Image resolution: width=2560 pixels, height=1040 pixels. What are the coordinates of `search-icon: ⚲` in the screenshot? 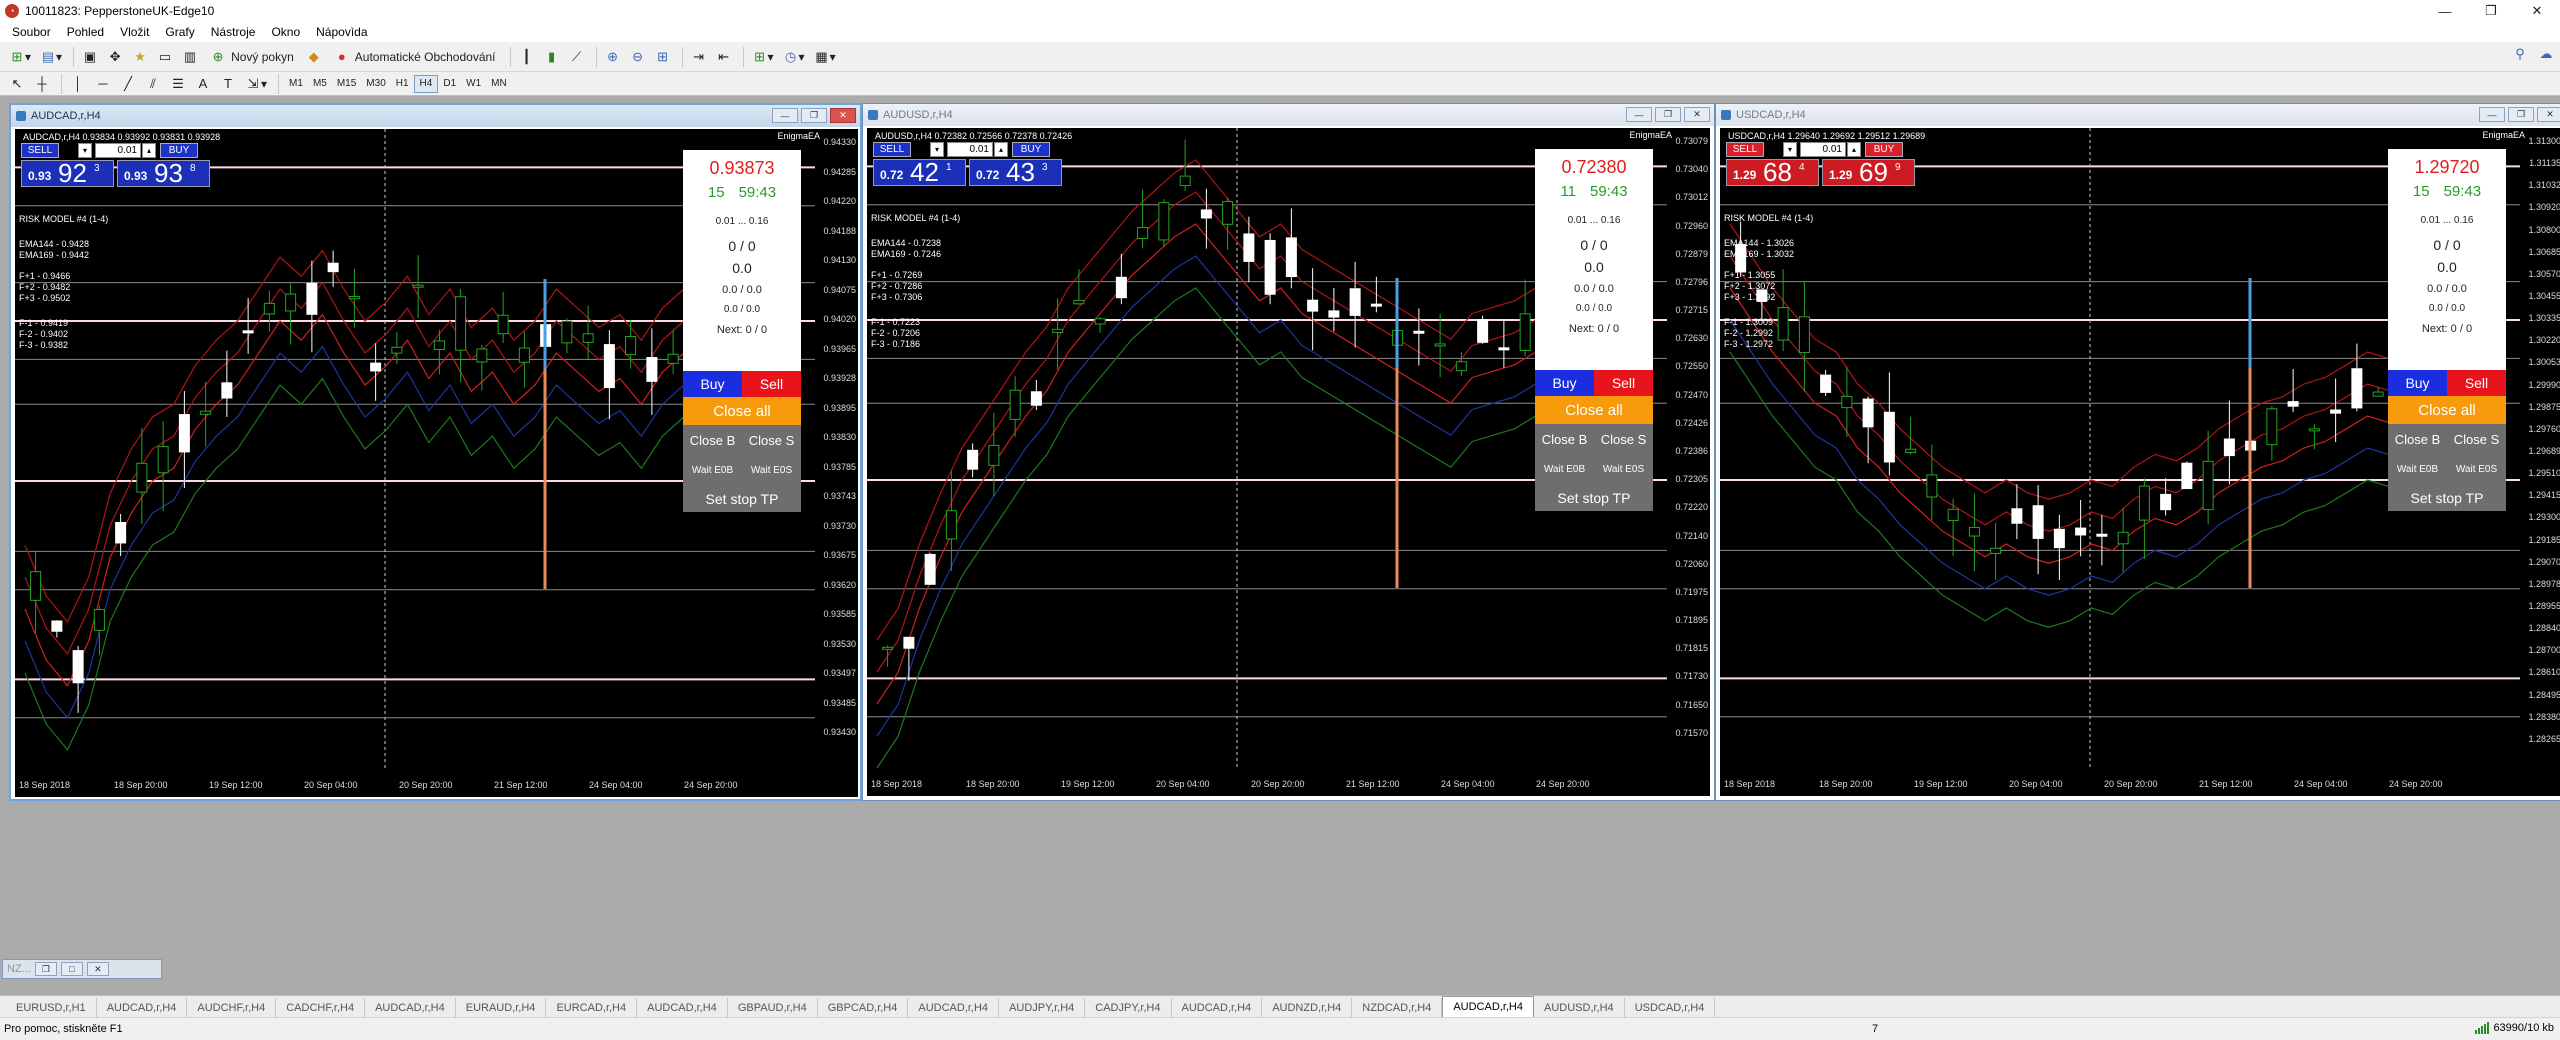 It's located at (2520, 54).